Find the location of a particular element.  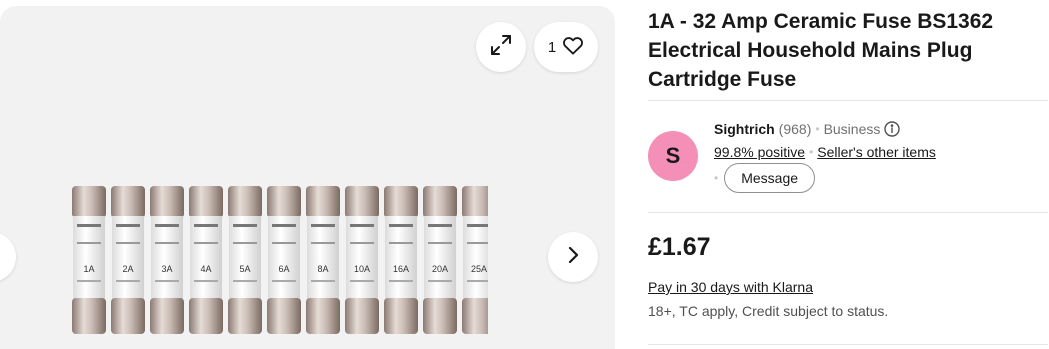

fuse-rating-label: 10A is located at coordinates (362, 269).